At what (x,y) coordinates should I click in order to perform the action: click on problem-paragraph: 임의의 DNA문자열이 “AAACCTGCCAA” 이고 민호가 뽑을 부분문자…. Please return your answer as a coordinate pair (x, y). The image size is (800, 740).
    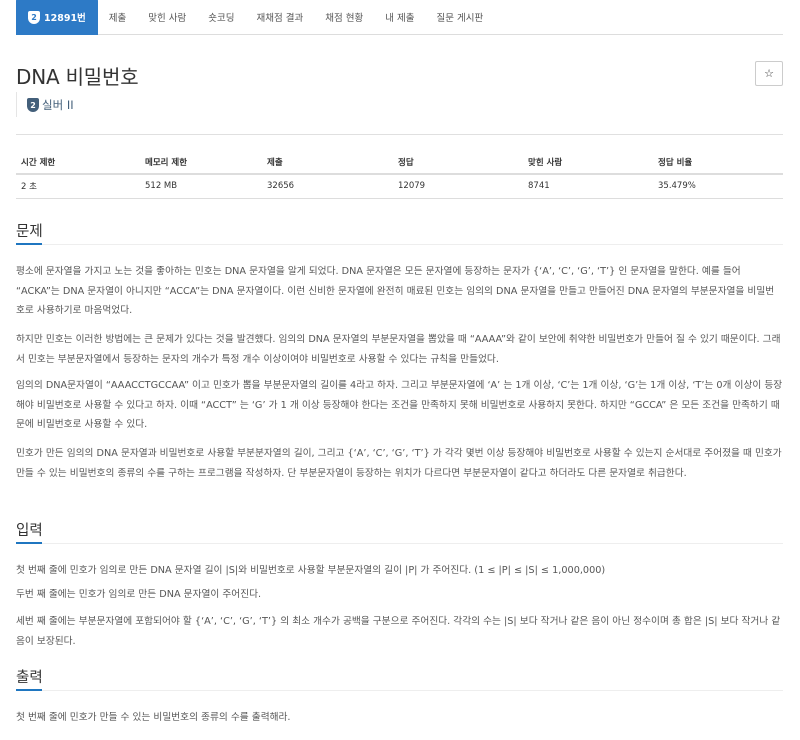
    Looking at the image, I should click on (399, 405).